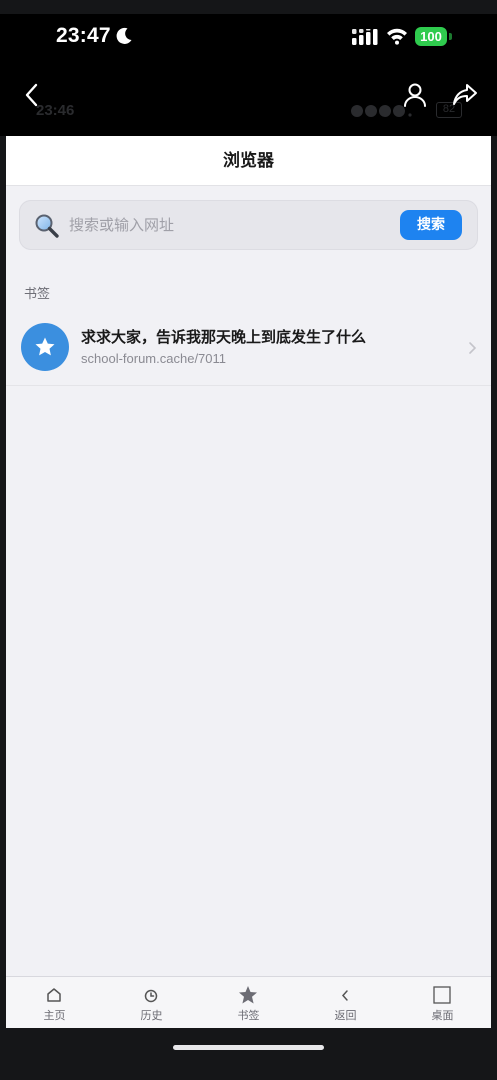  I want to click on search-button: 搜索, so click(431, 225).